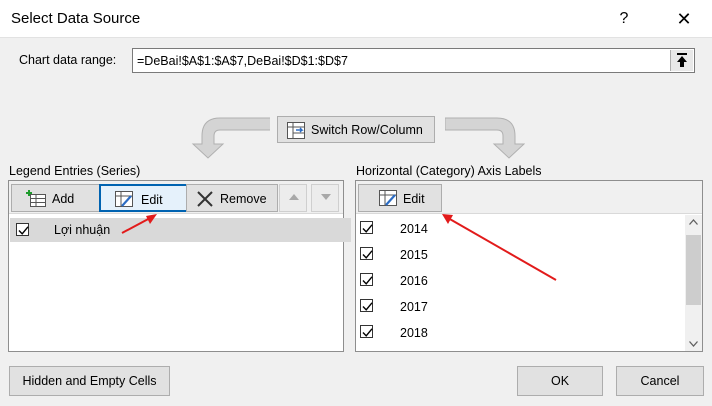  I want to click on category-list-item: 2017, so click(519, 307).